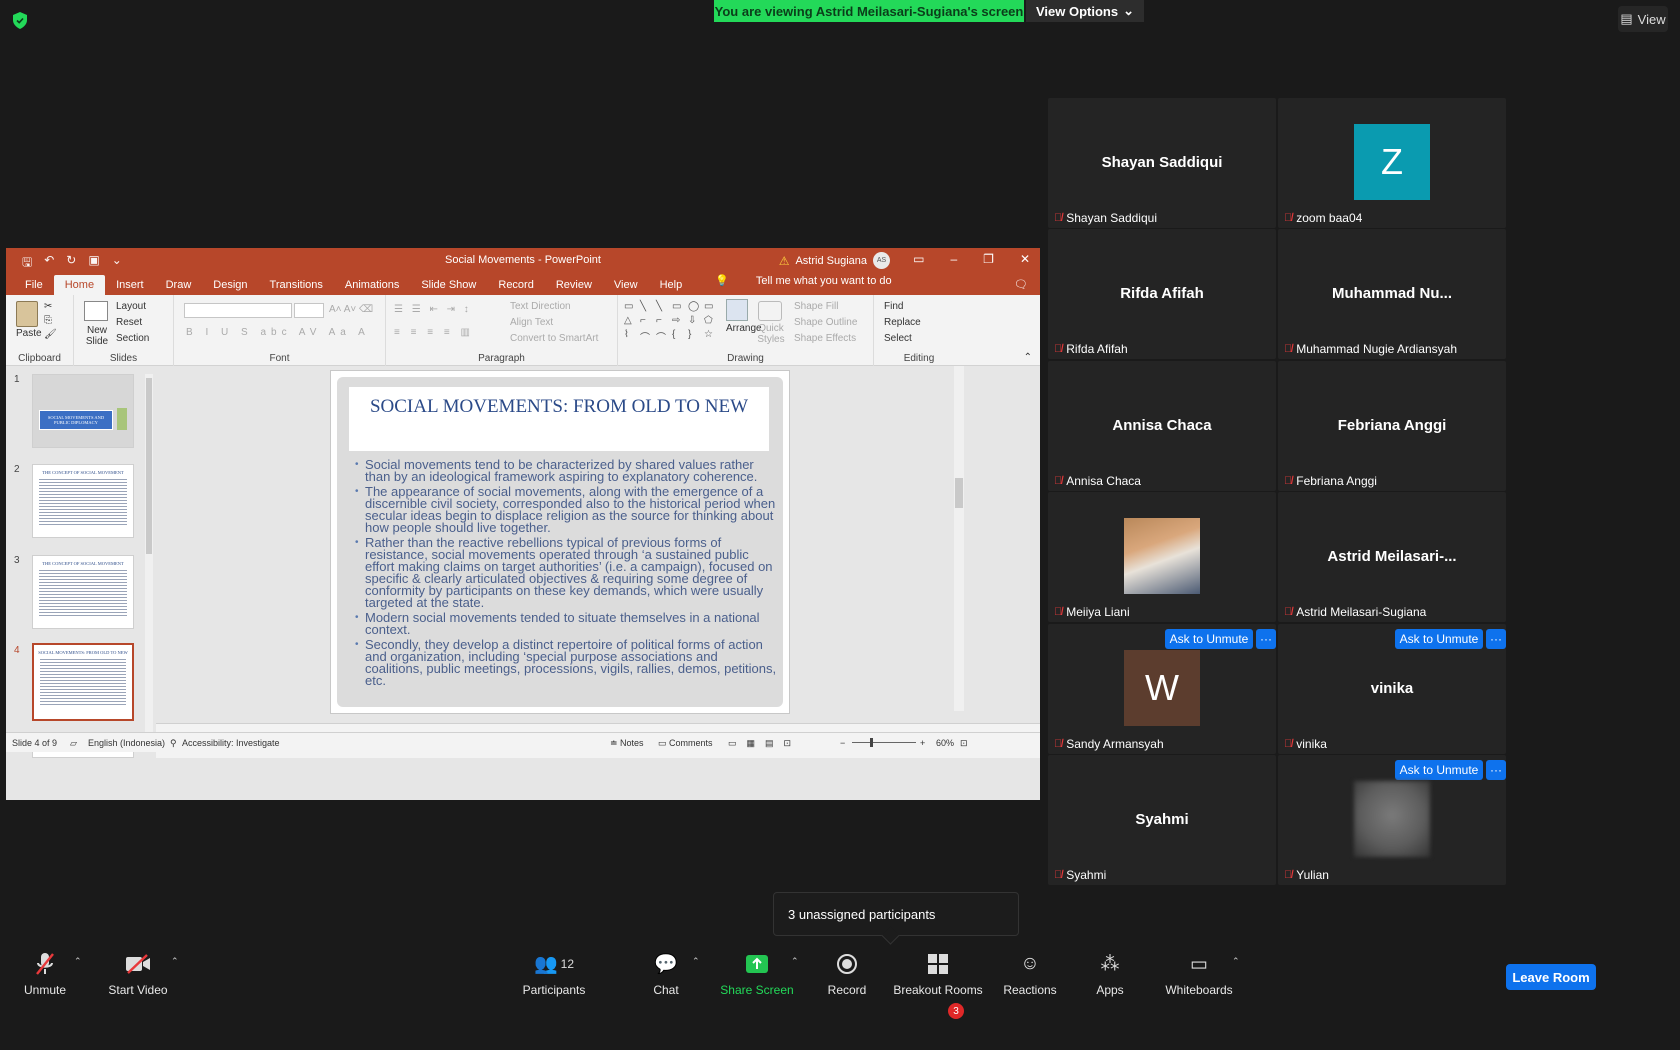 Image resolution: width=1680 pixels, height=1050 pixels. Describe the element at coordinates (770, 311) in the screenshot. I see `quick-styles-icon` at that location.